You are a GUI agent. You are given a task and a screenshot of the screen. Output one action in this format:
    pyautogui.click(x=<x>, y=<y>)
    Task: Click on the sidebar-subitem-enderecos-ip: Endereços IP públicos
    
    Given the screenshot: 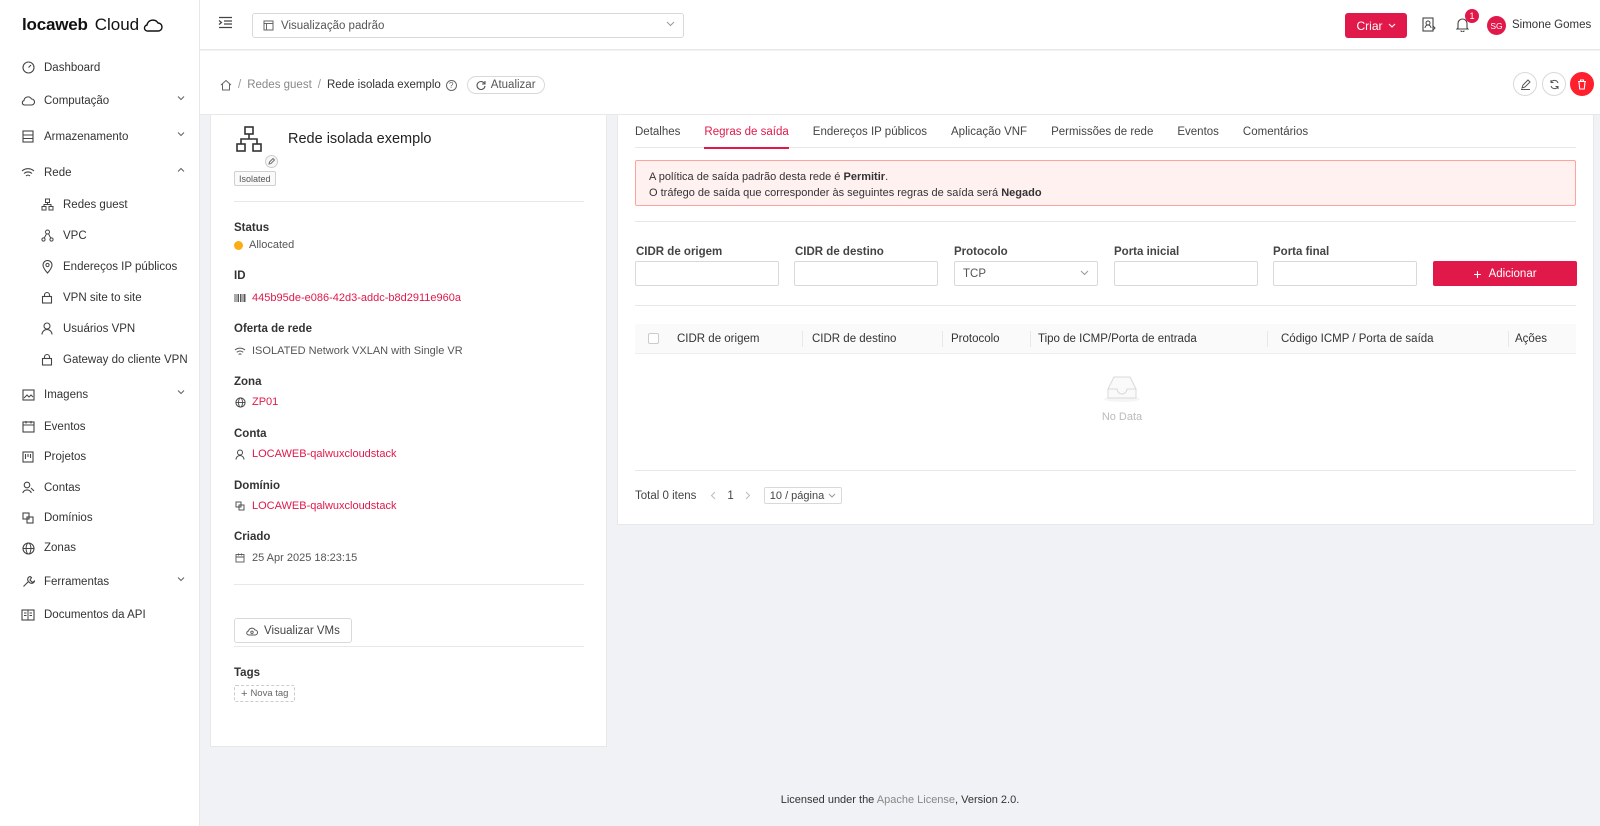 What is the action you would take?
    pyautogui.click(x=99, y=266)
    